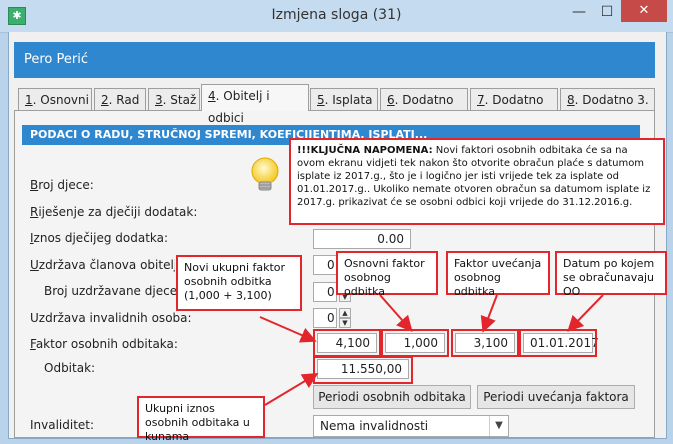 The image size is (673, 444). What do you see at coordinates (201, 419) in the screenshot?
I see `callout-ukupni: Ukupni iznos osobnih odbitaka u kunama` at bounding box center [201, 419].